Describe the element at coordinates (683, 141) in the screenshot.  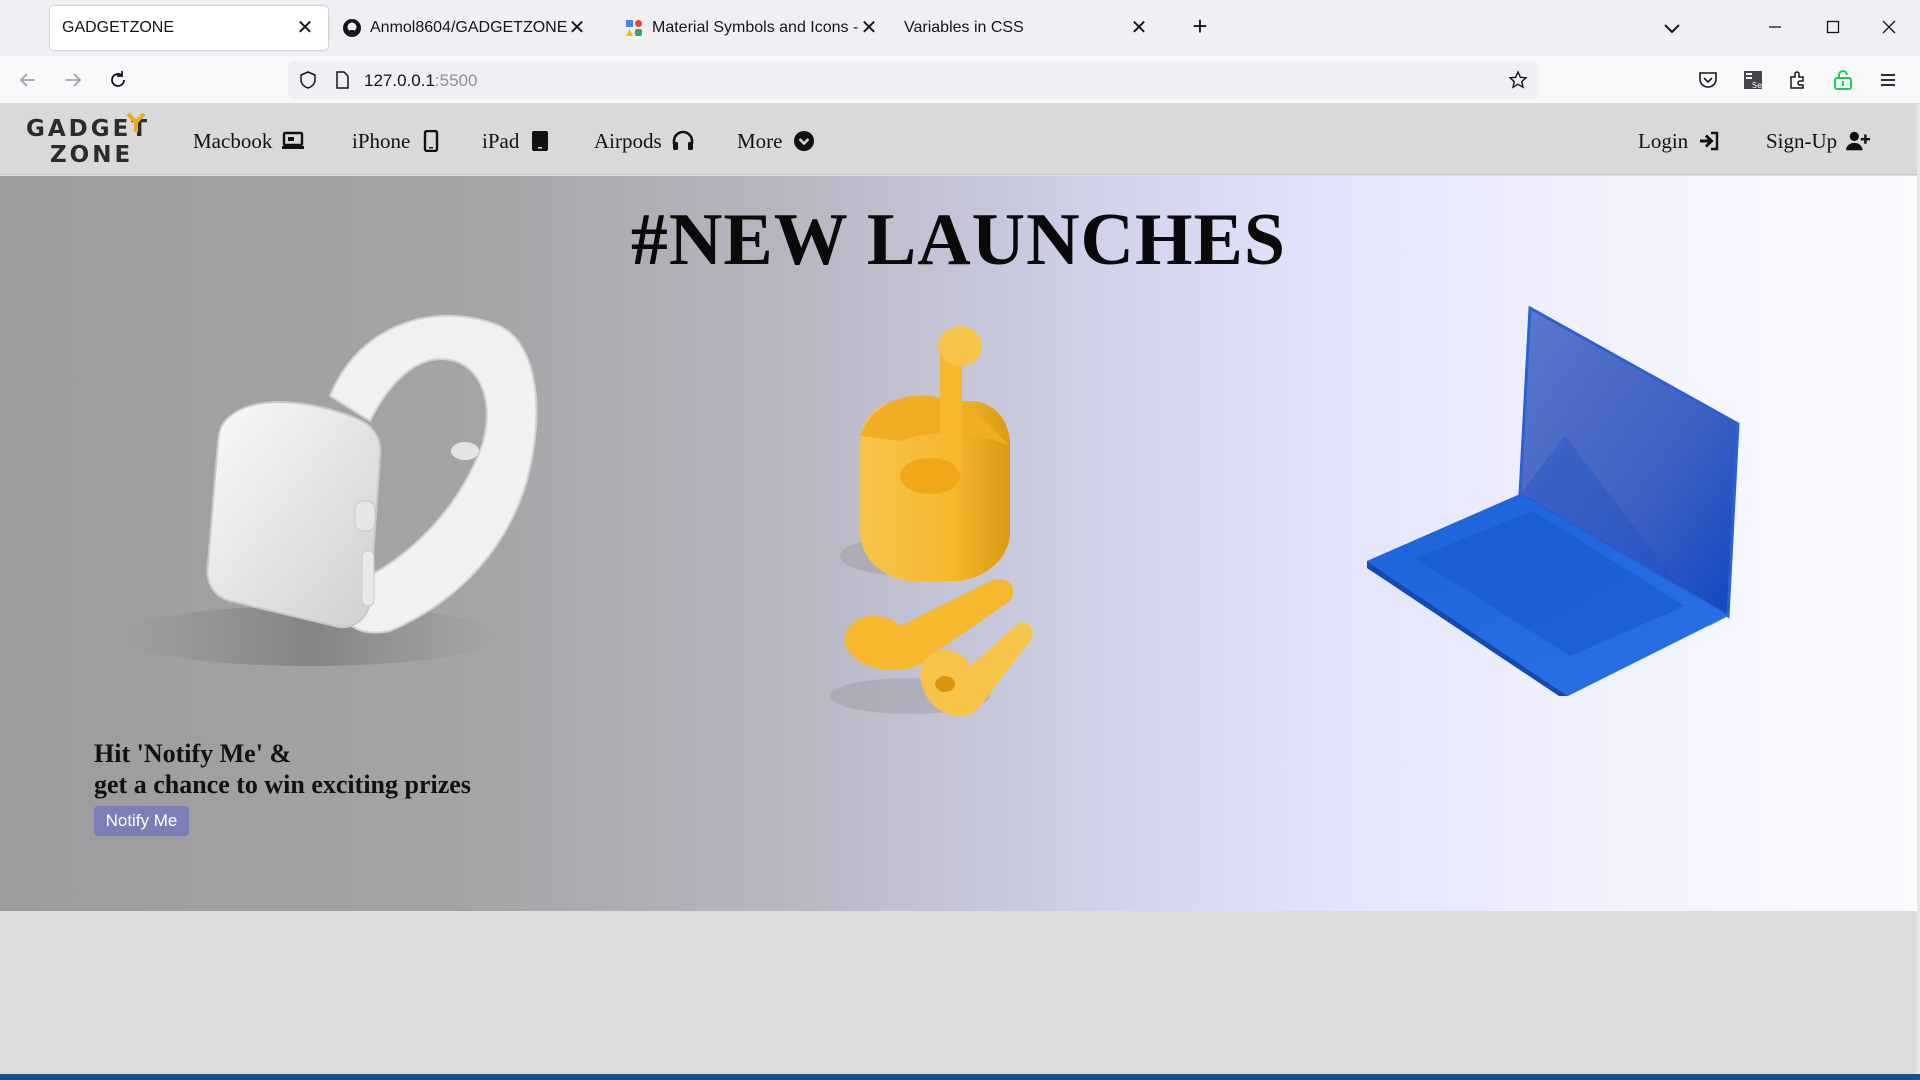
I see `headphones-icon` at that location.